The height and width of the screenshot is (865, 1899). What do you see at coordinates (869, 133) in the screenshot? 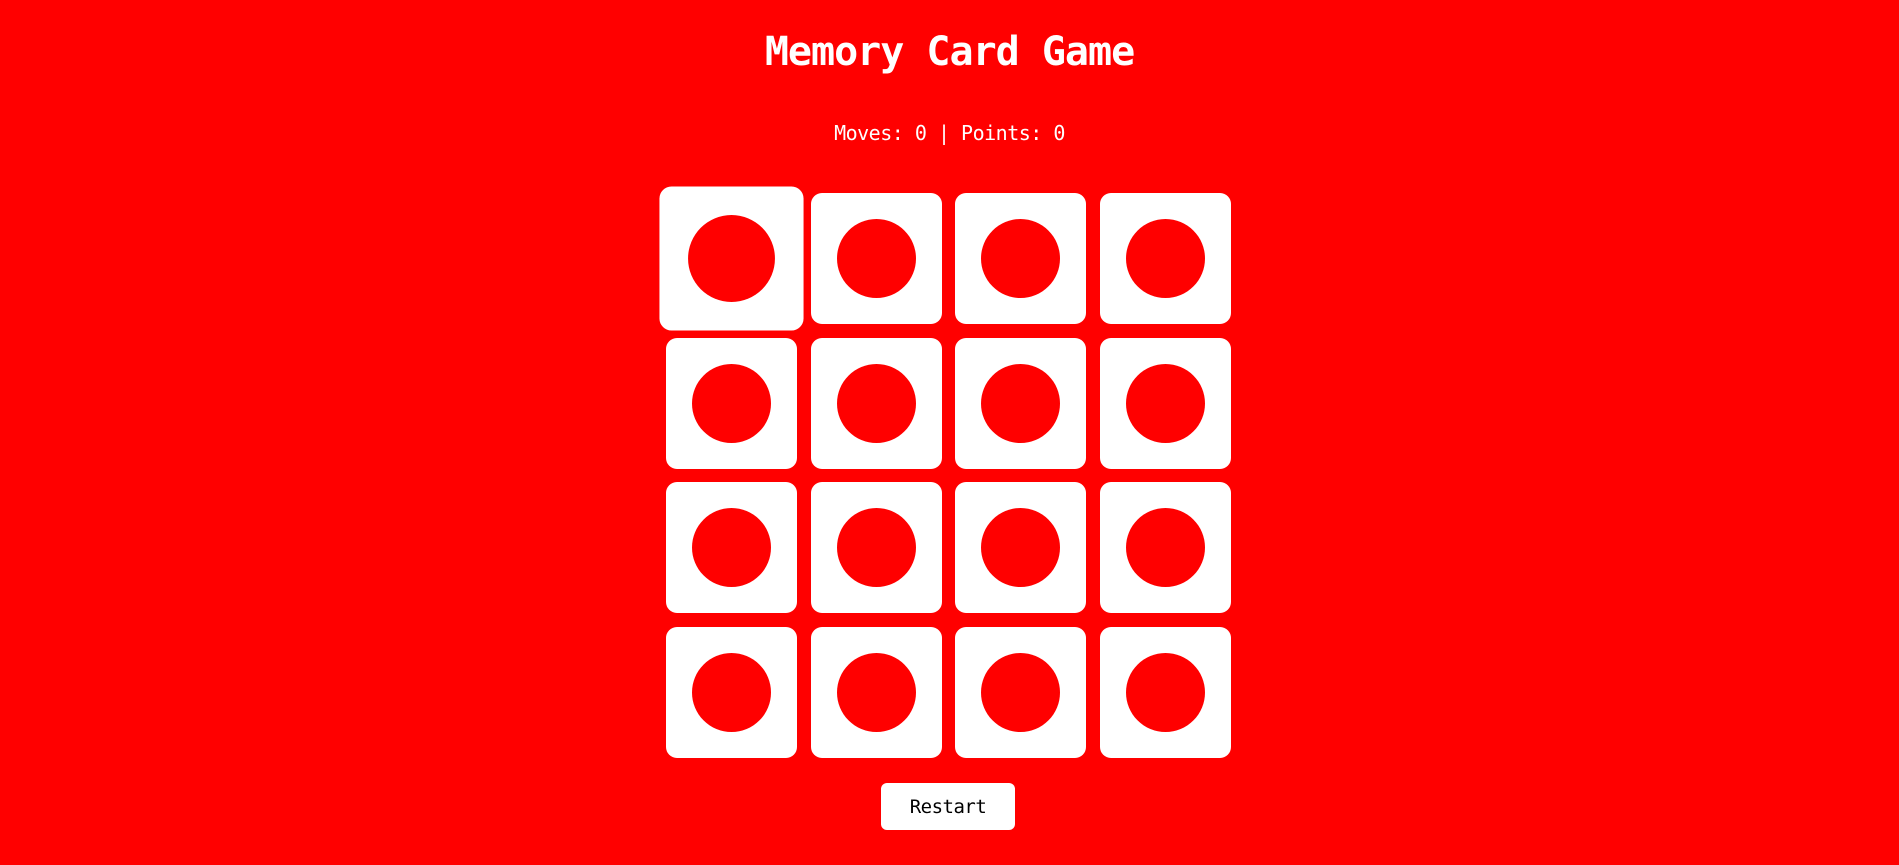
I see `moves-label: Moves:` at bounding box center [869, 133].